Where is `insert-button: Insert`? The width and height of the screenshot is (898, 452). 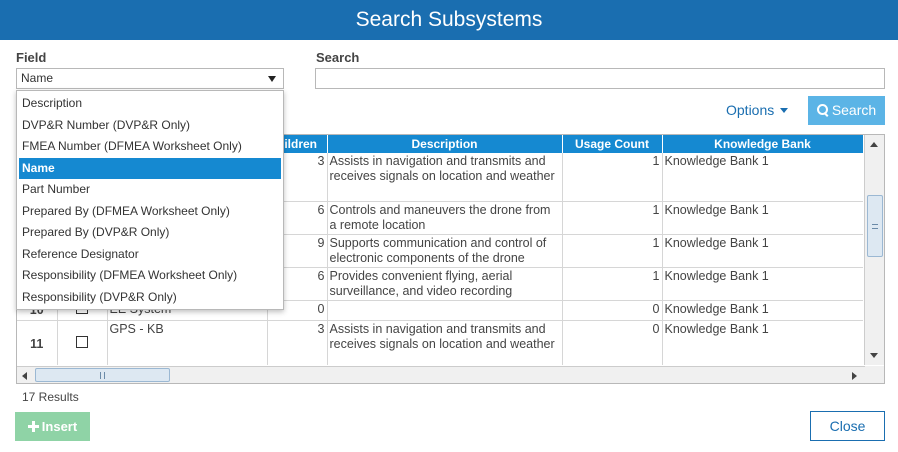 insert-button: Insert is located at coordinates (52, 426).